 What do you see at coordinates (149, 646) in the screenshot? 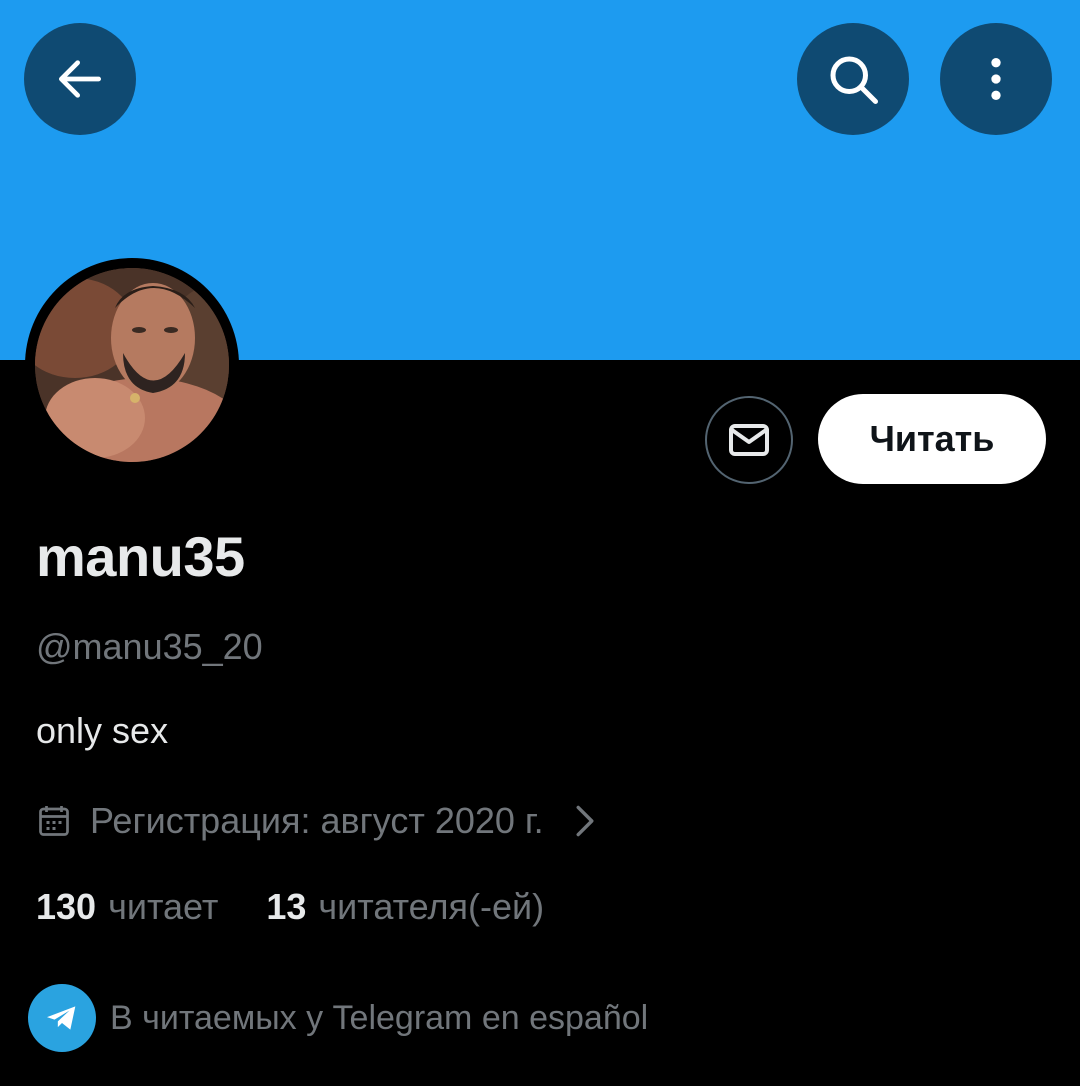
I see `user-handle: @manu35_20` at bounding box center [149, 646].